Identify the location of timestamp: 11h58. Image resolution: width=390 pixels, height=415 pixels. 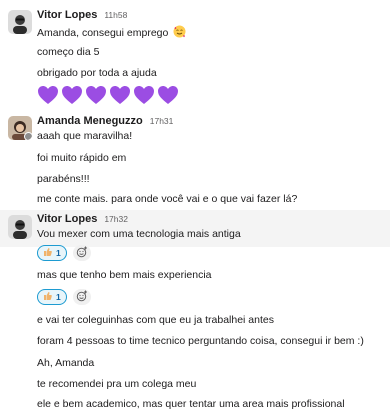
(115, 15).